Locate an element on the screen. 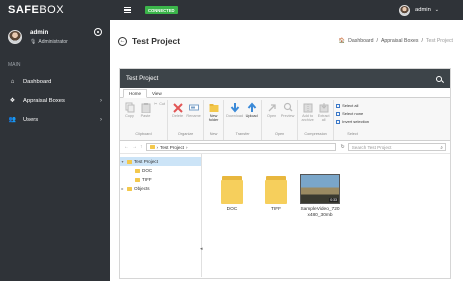 The width and height of the screenshot is (463, 281). file-name-line1: SampleVideo_720 is located at coordinates (320, 209).